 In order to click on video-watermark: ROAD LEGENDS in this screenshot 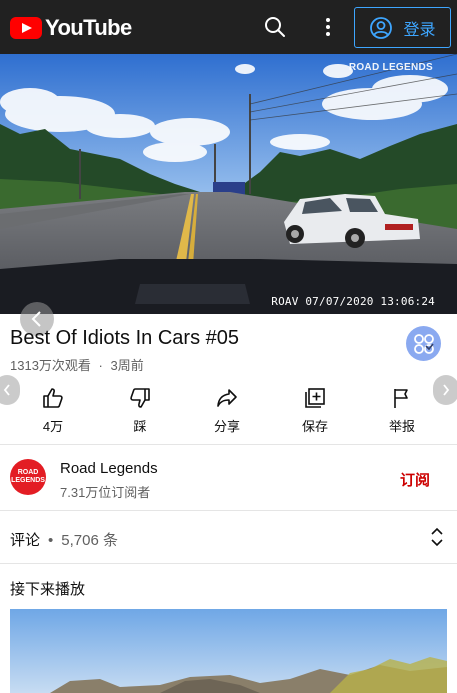, I will do `click(390, 67)`.